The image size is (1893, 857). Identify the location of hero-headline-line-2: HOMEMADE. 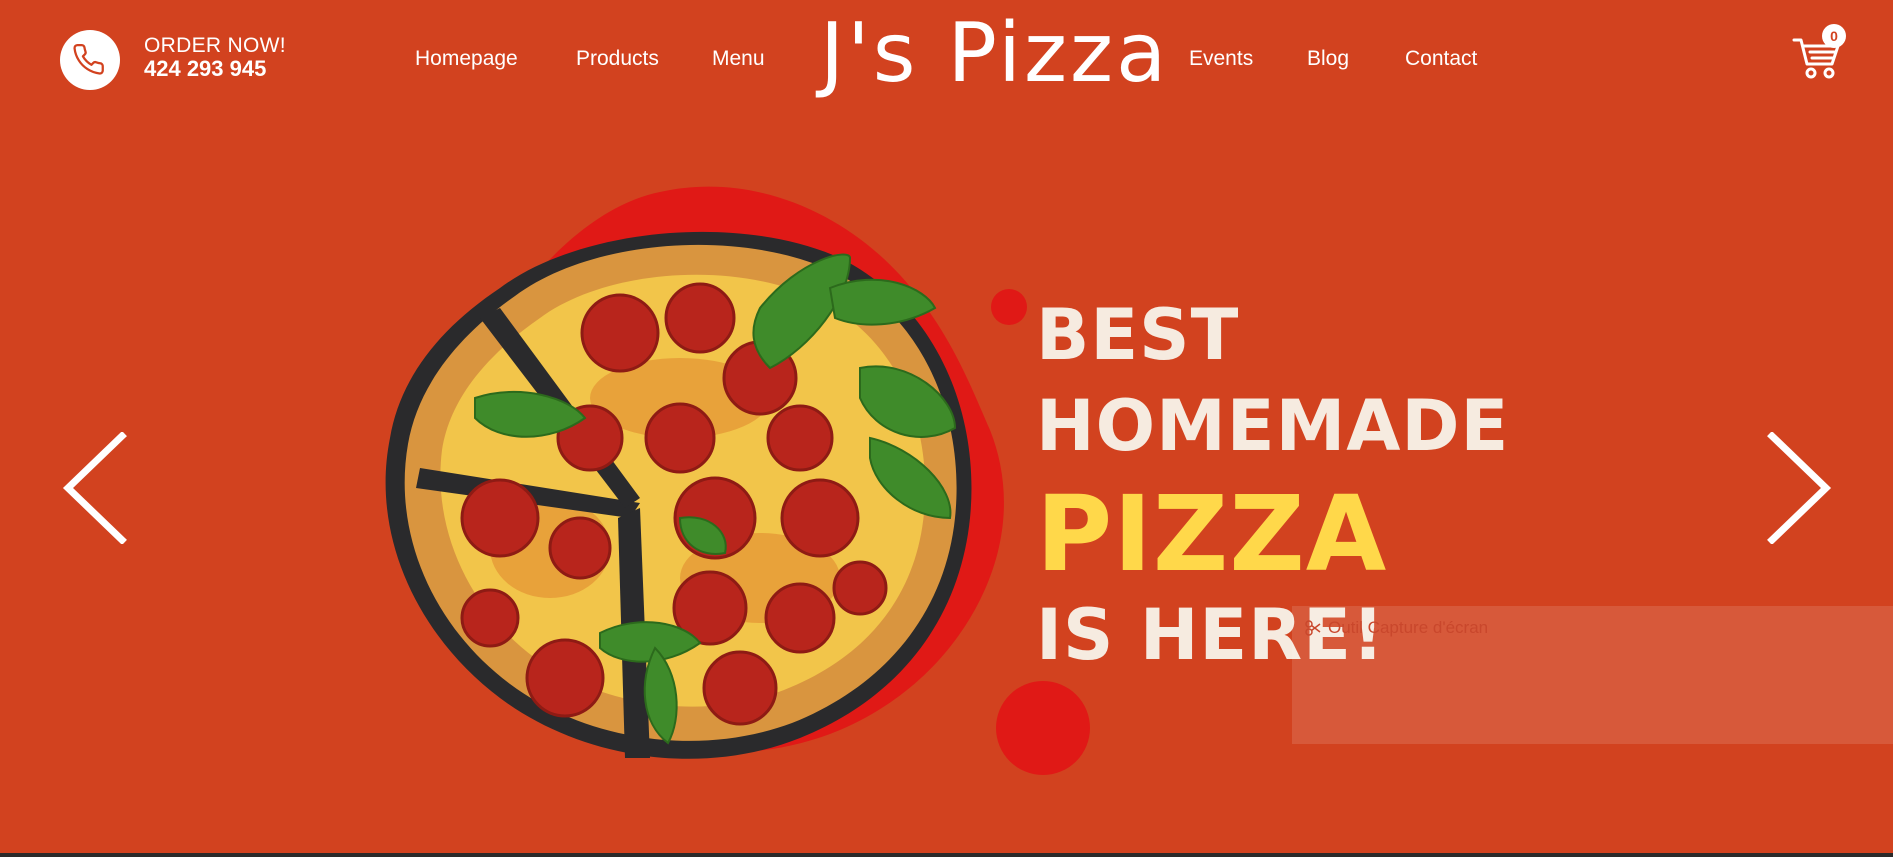
(1273, 426).